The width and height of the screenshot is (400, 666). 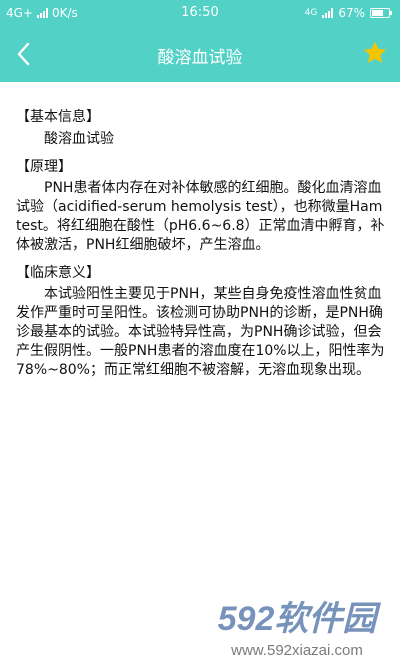 I want to click on network-type-right: 4G, so click(x=311, y=13).